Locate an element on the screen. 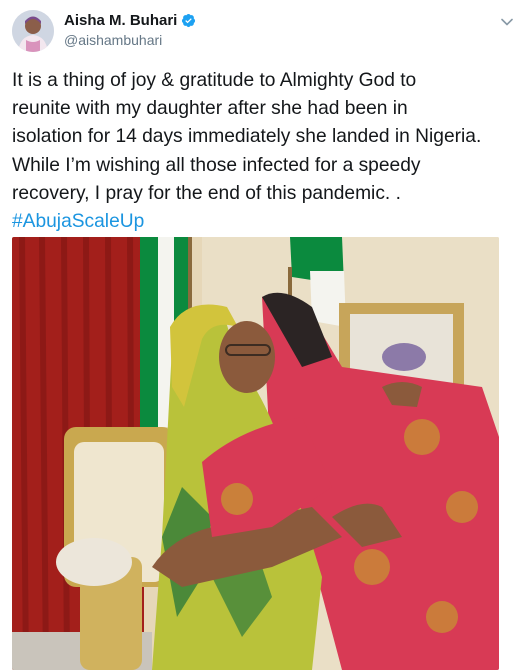 Image resolution: width=531 pixels, height=670 pixels. author-display-name: Aisha M. Buhari is located at coordinates (120, 20).